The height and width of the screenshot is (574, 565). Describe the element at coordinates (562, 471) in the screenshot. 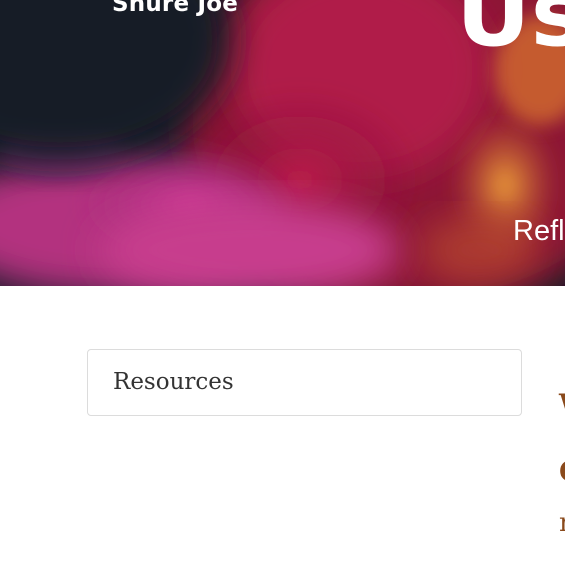

I see `main-subheading-fragment: C` at that location.